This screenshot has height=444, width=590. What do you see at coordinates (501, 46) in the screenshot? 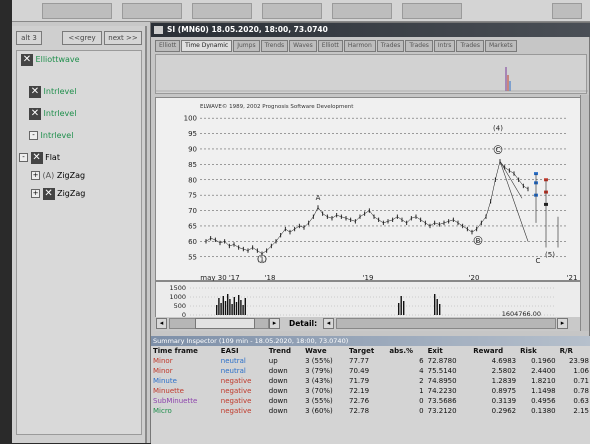
I see `tab-markets: Markets` at bounding box center [501, 46].